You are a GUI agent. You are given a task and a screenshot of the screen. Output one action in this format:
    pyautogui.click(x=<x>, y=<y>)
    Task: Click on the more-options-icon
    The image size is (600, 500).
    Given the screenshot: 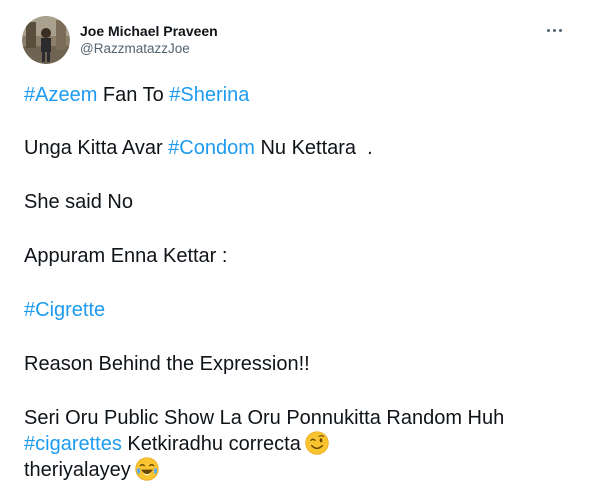 What is the action you would take?
    pyautogui.click(x=554, y=30)
    